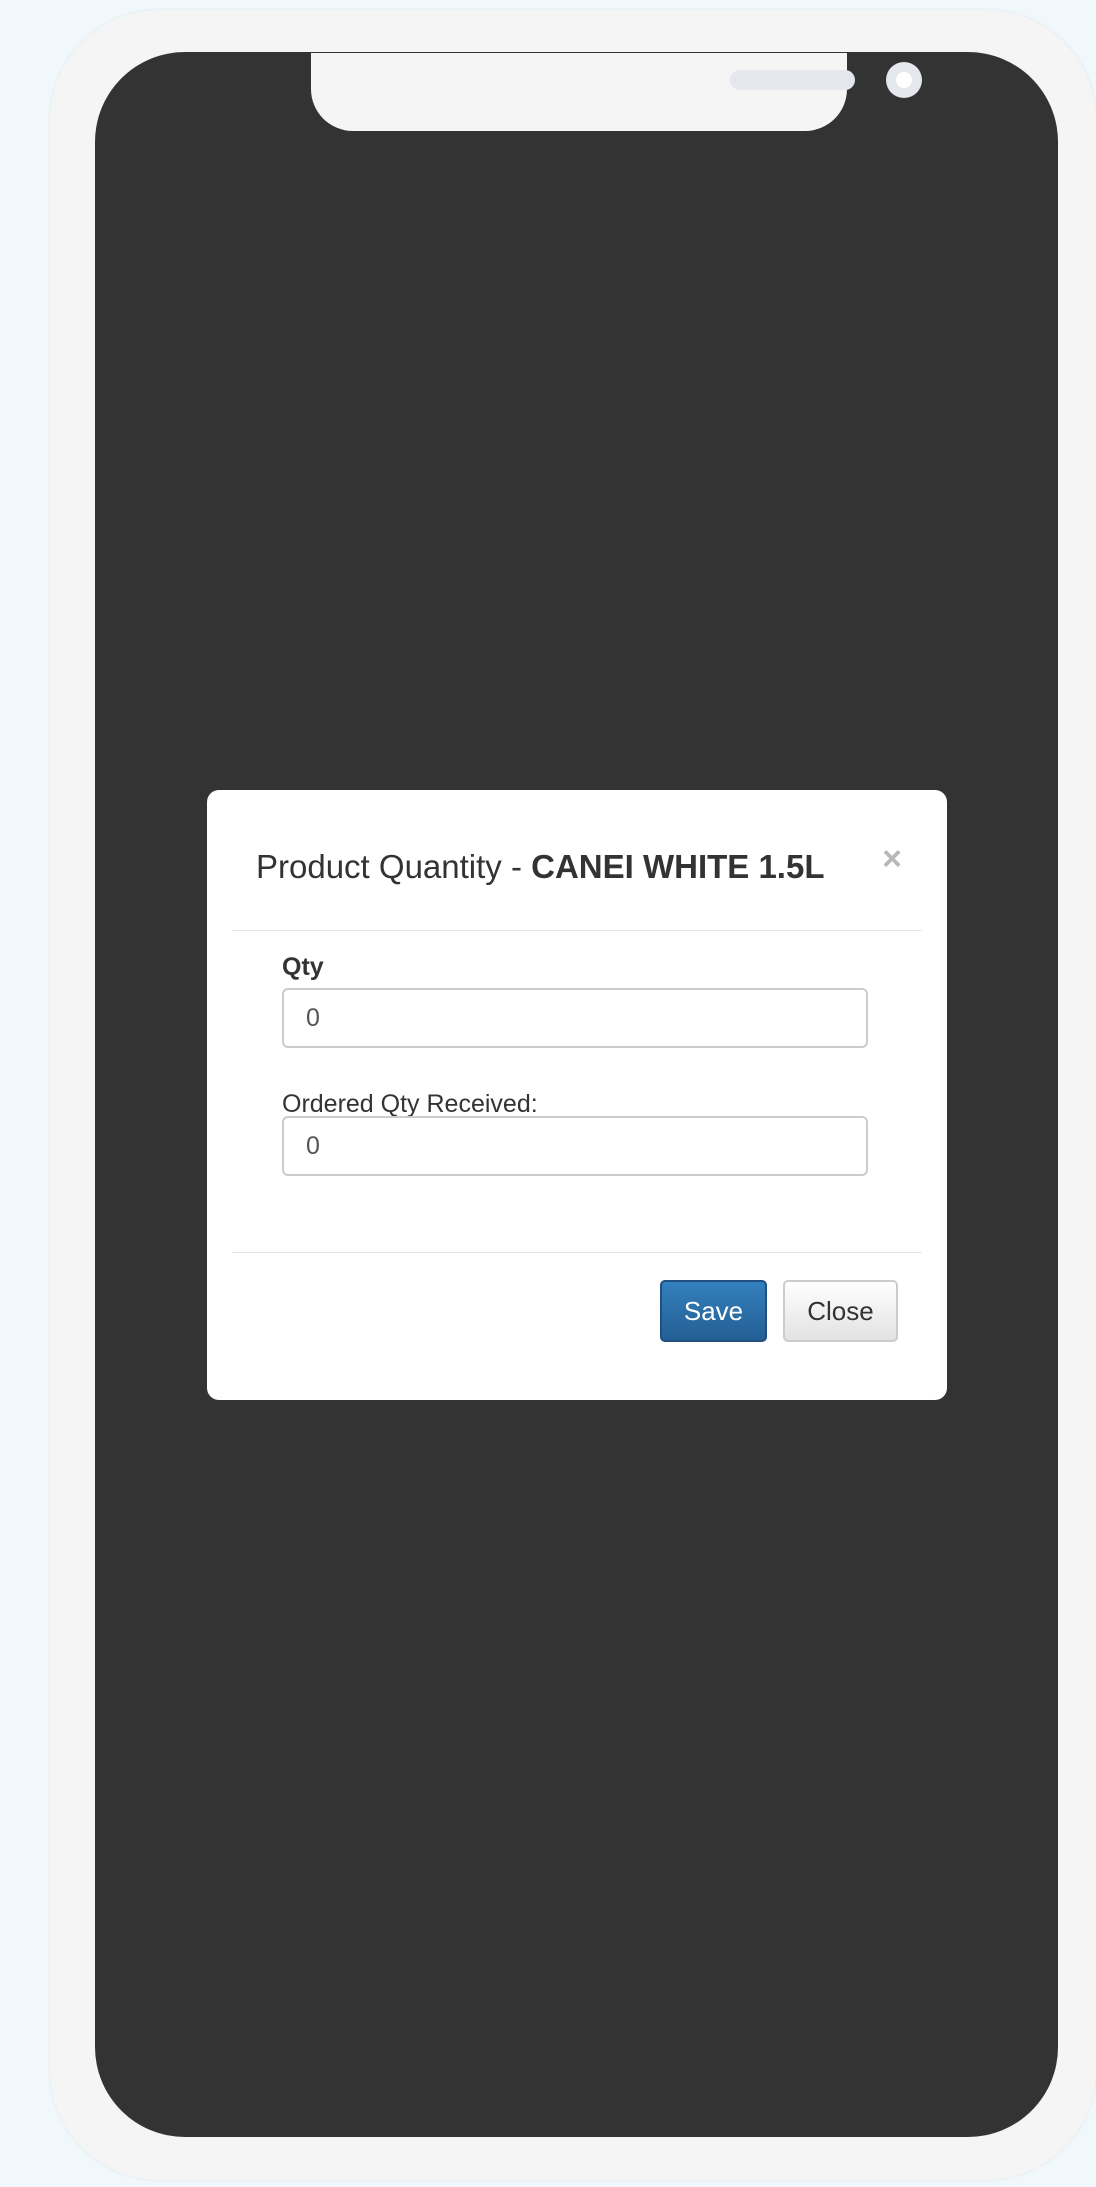 This screenshot has width=1096, height=2187. What do you see at coordinates (575, 1018) in the screenshot?
I see `qty-input: 0` at bounding box center [575, 1018].